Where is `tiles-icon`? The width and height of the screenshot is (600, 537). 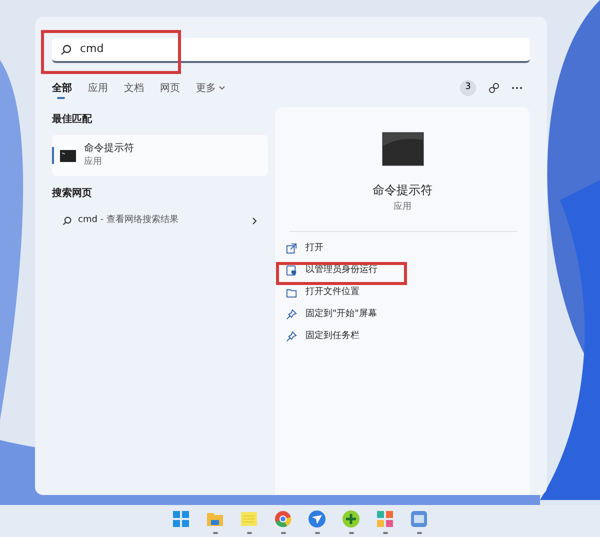 tiles-icon is located at coordinates (385, 518).